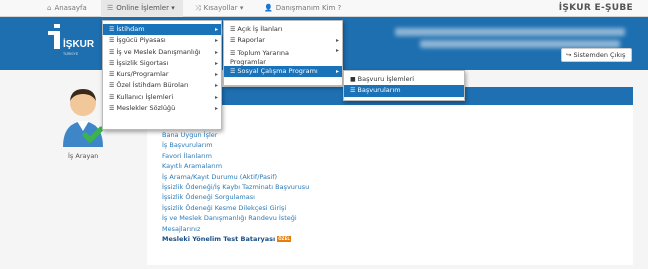 The height and width of the screenshot is (269, 648). I want to click on nav-home: ⌂ Anasayfa, so click(67, 8).